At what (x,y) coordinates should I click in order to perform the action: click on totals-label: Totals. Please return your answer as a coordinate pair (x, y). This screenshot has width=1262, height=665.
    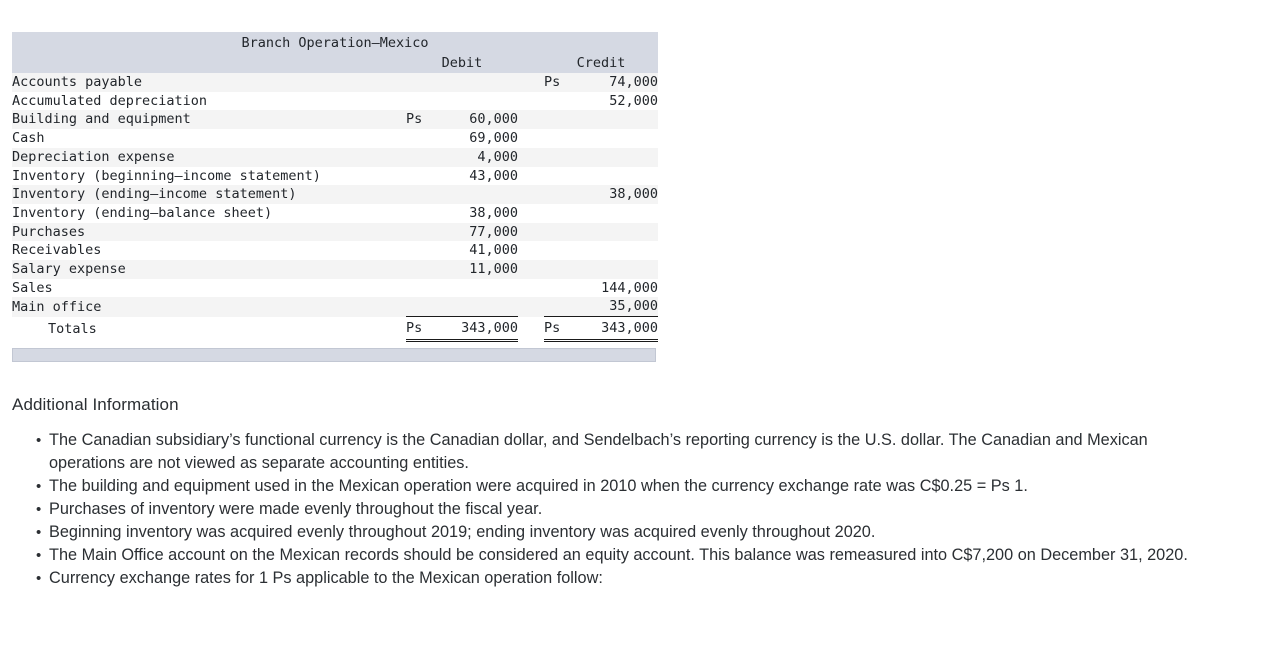
    Looking at the image, I should click on (209, 328).